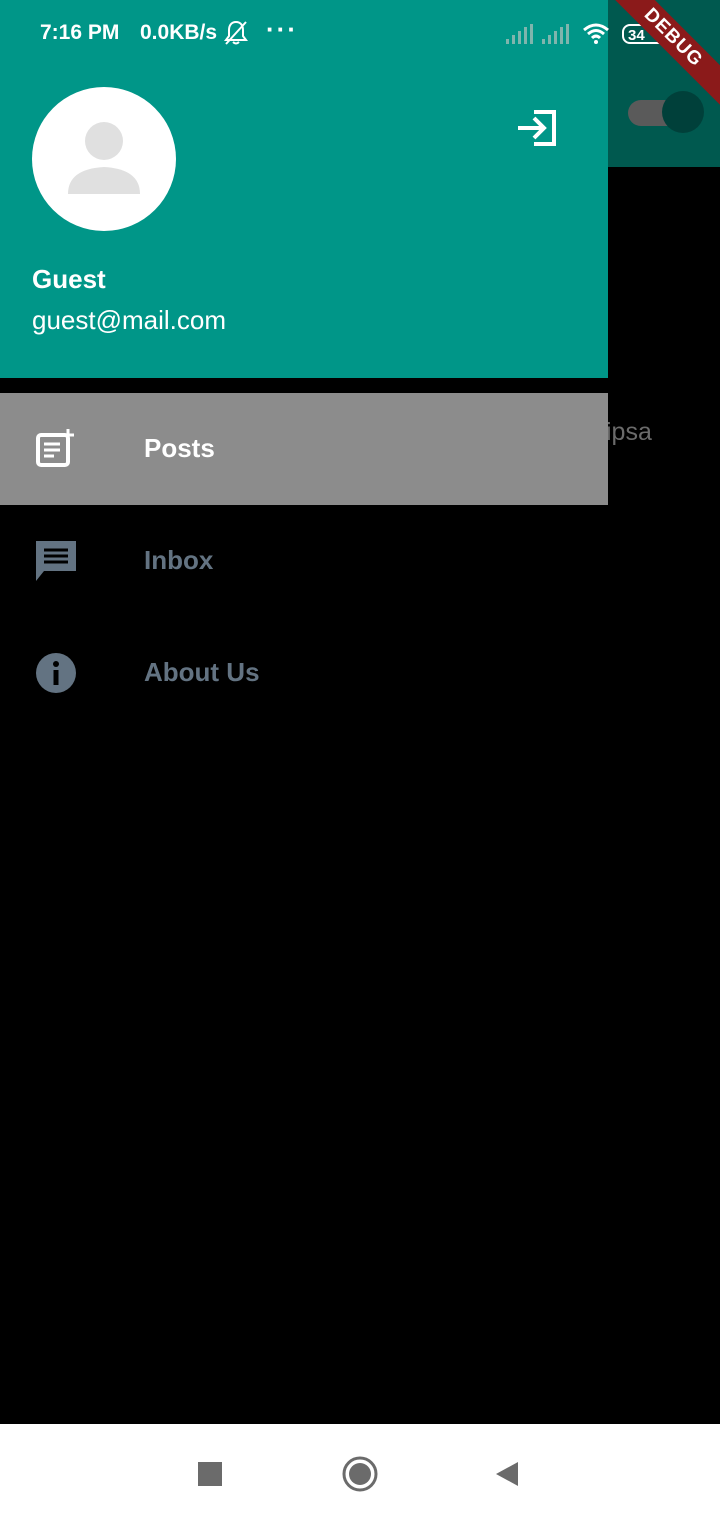 This screenshot has width=720, height=1520. Describe the element at coordinates (282, 29) in the screenshot. I see `more-notifications-icon: ···` at that location.